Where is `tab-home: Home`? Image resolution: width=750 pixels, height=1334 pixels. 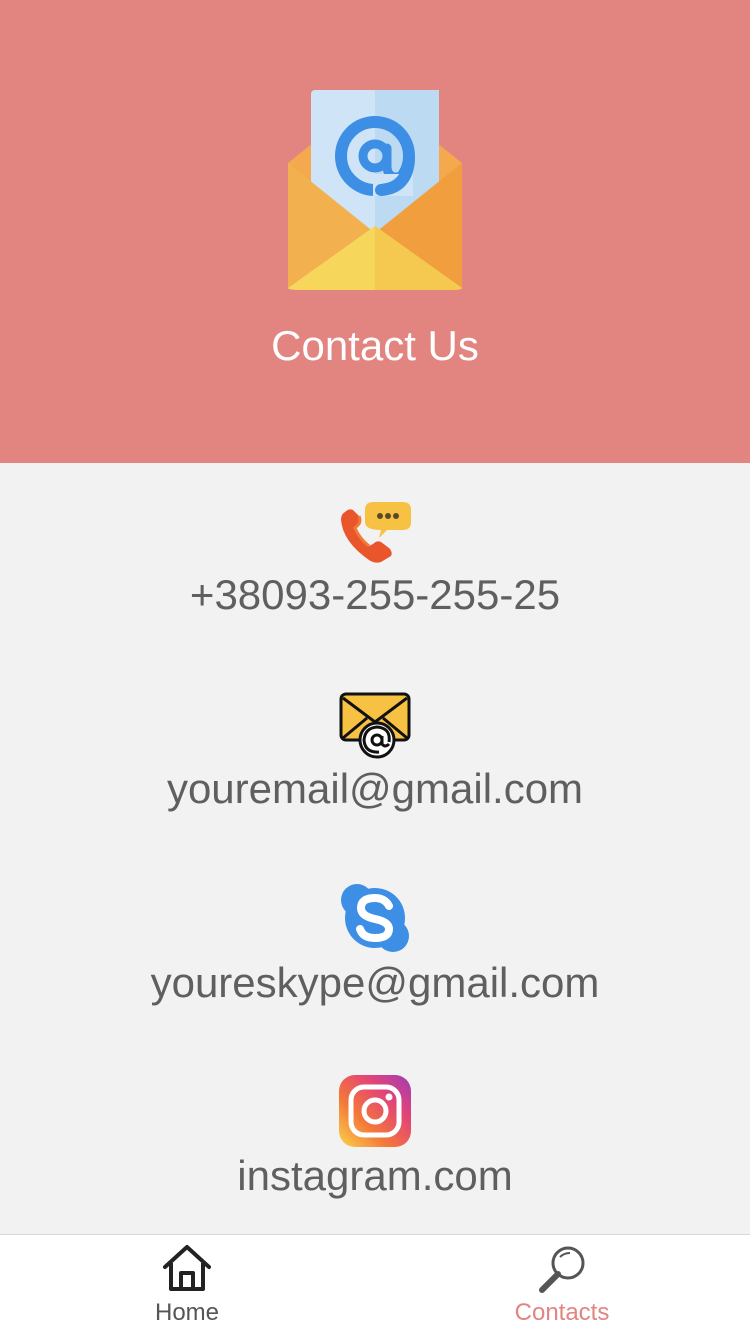 tab-home: Home is located at coordinates (187, 1284).